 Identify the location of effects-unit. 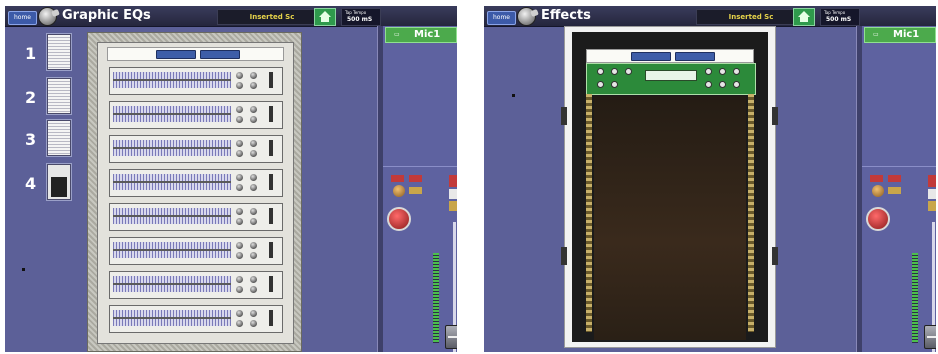
(671, 79).